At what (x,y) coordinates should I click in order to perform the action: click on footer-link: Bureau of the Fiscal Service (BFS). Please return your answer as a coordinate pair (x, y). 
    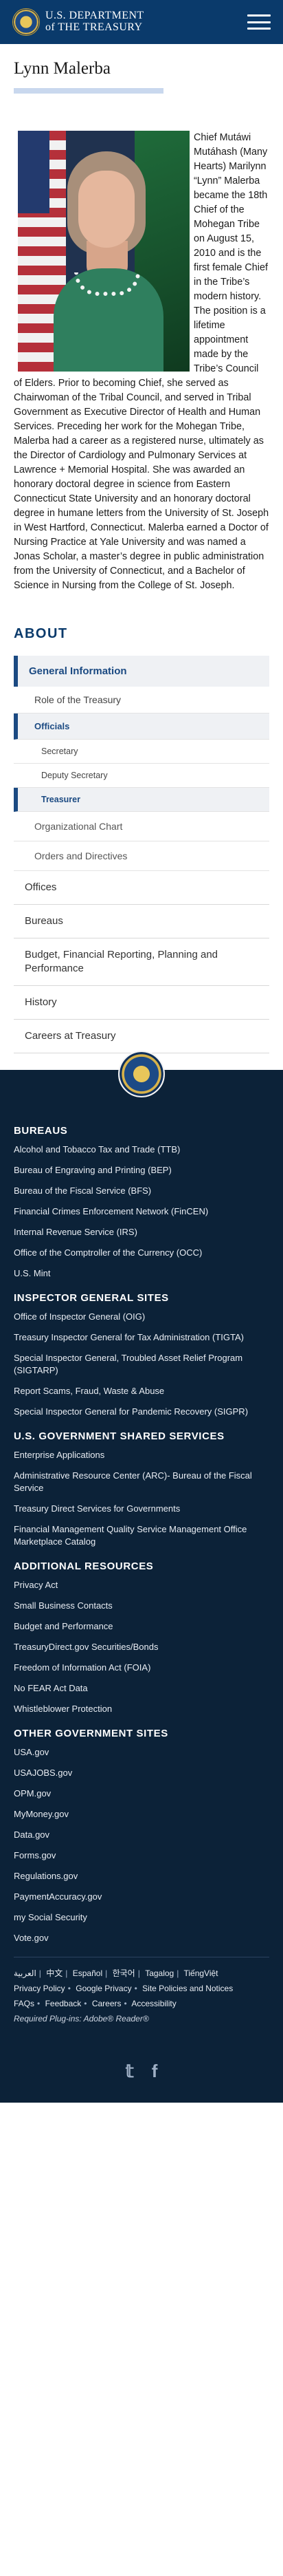
    Looking at the image, I should click on (141, 1191).